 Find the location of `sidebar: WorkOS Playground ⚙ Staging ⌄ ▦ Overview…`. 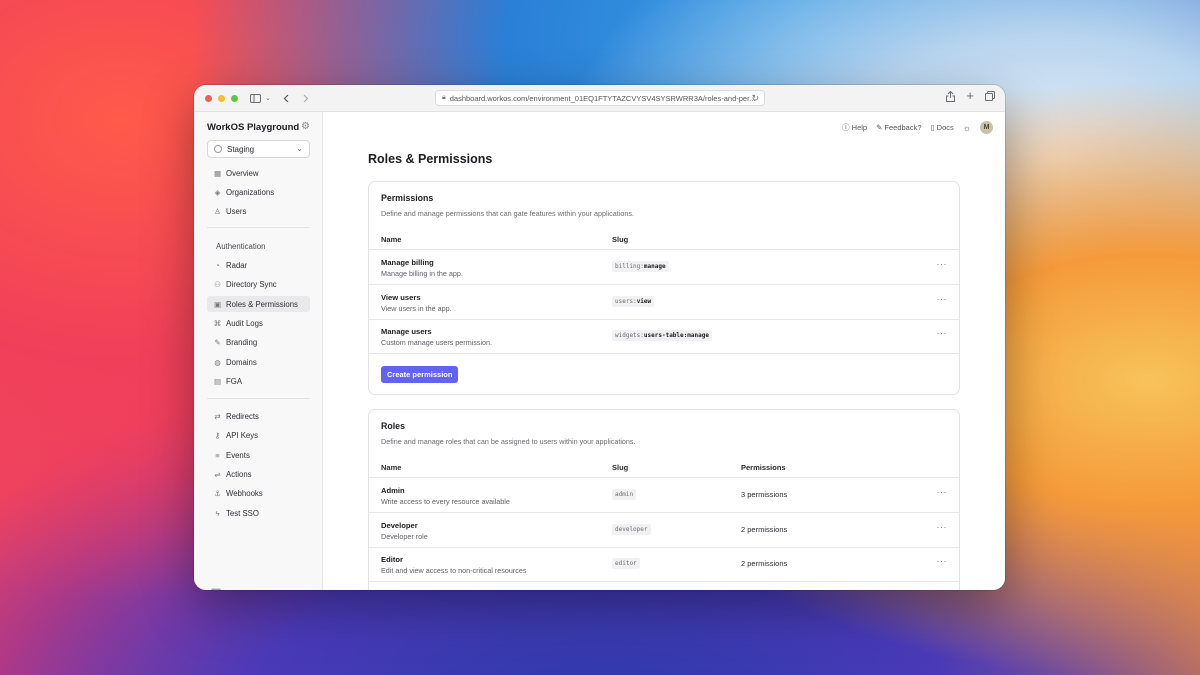

sidebar: WorkOS Playground ⚙ Staging ⌄ ▦ Overview… is located at coordinates (258, 351).